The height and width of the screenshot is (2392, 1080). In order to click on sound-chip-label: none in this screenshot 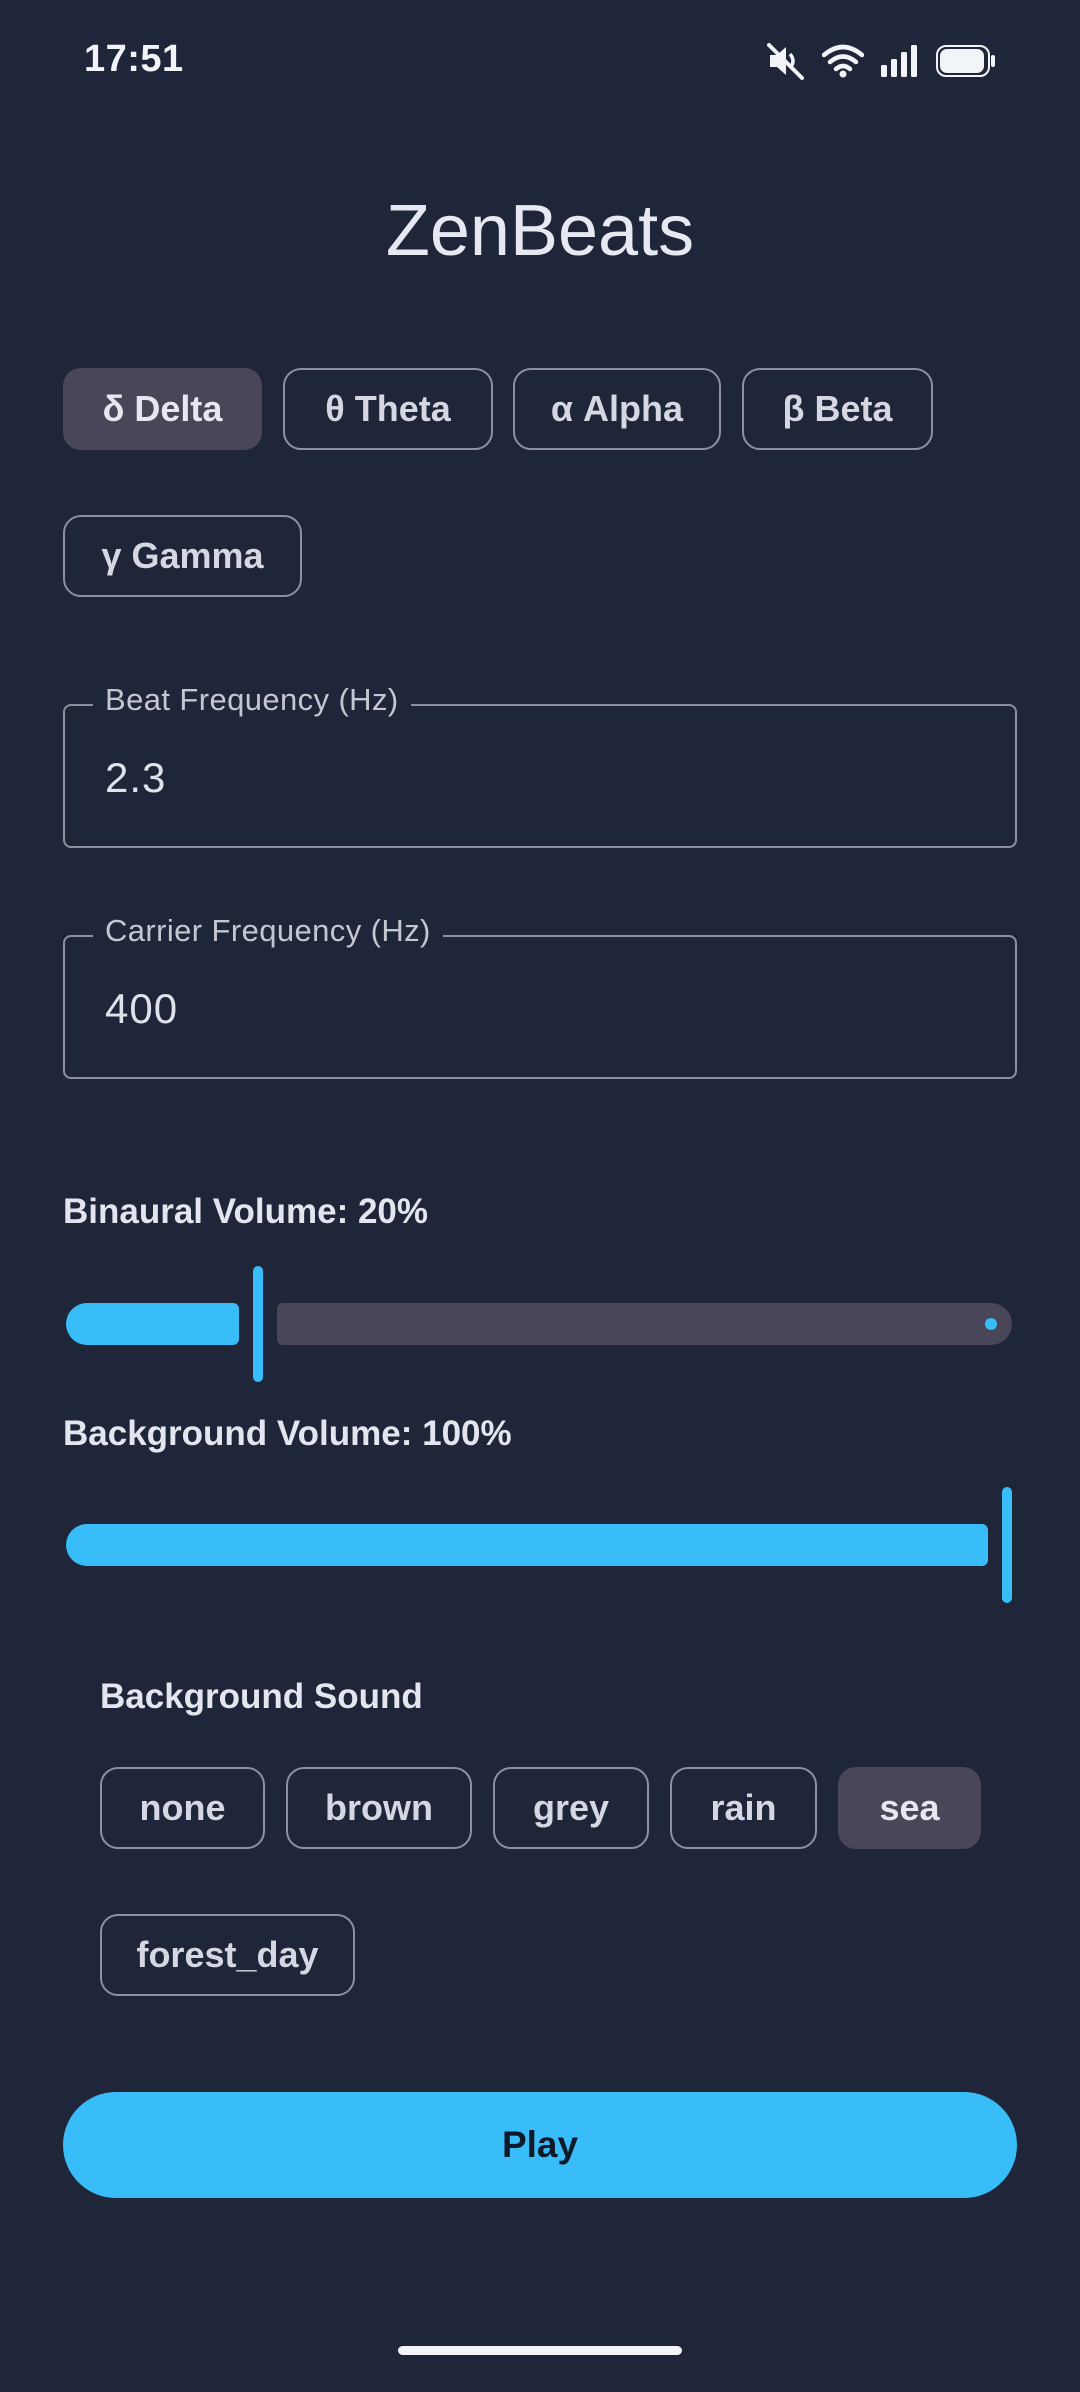, I will do `click(182, 1807)`.